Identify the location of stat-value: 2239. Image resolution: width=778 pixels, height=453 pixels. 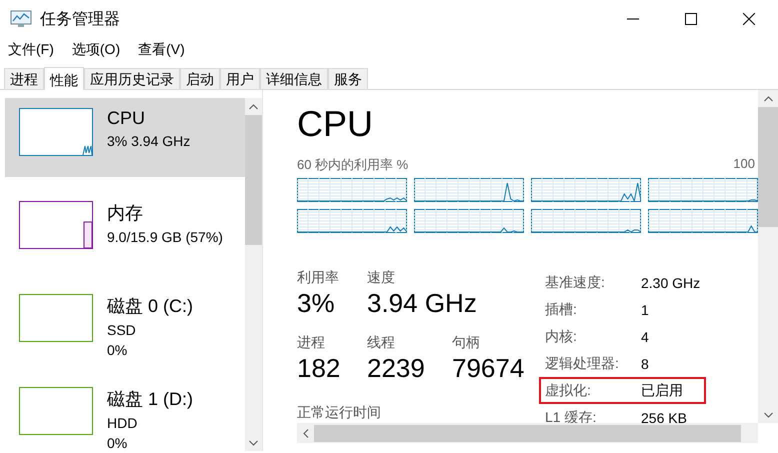
(396, 368).